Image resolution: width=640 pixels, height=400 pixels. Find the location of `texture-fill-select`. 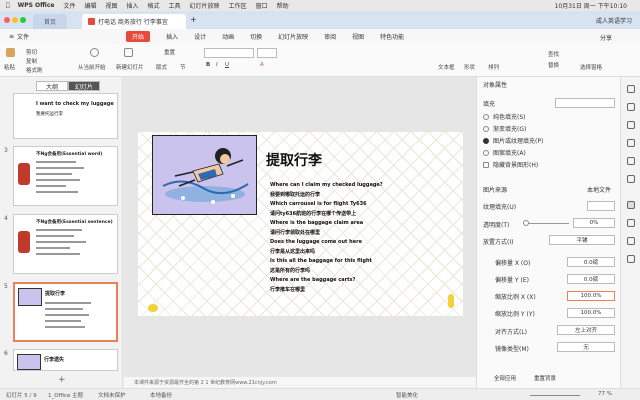

texture-fill-select is located at coordinates (601, 206).